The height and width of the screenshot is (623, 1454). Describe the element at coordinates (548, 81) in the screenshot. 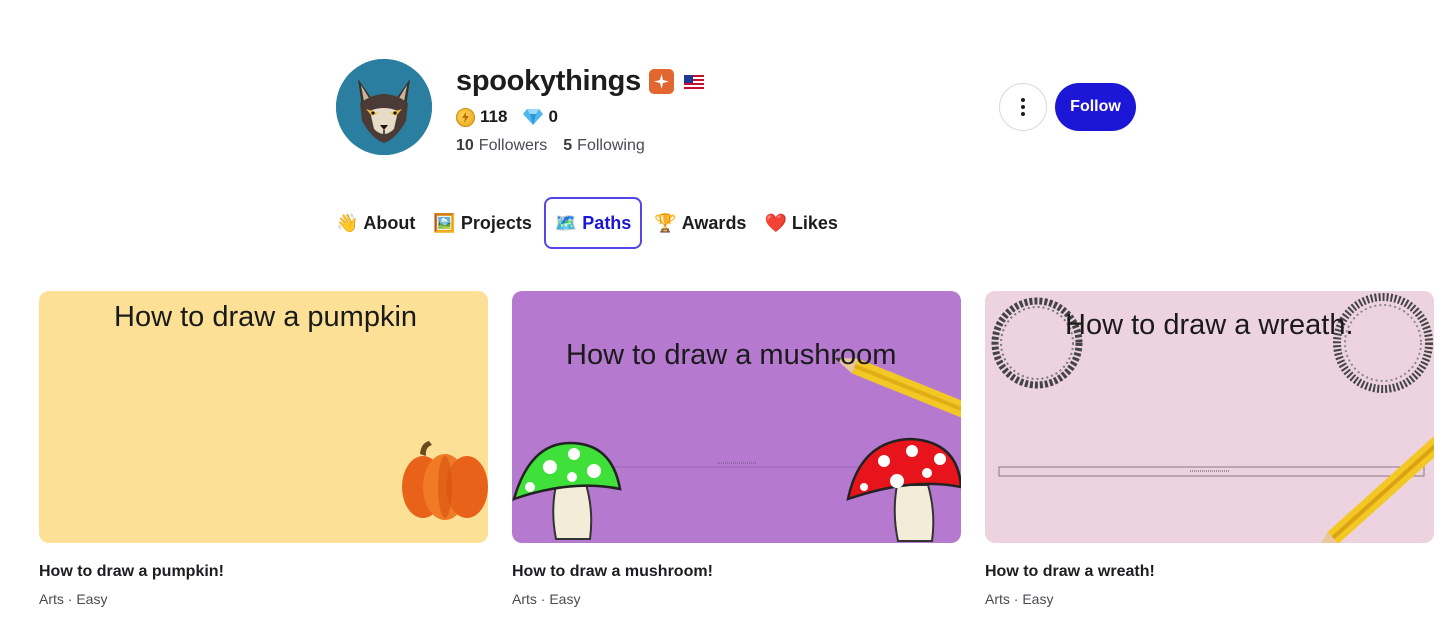

I see `username: spookythings` at that location.